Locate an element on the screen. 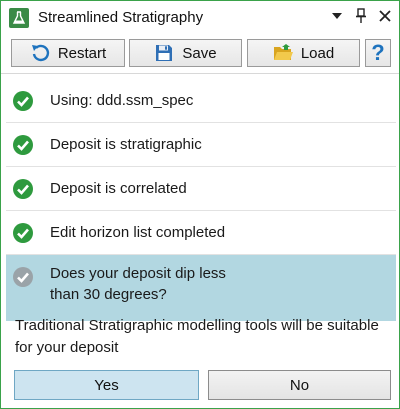 Image resolution: width=400 pixels, height=409 pixels. step-label: Using: ddd.ssm_spec is located at coordinates (122, 100).